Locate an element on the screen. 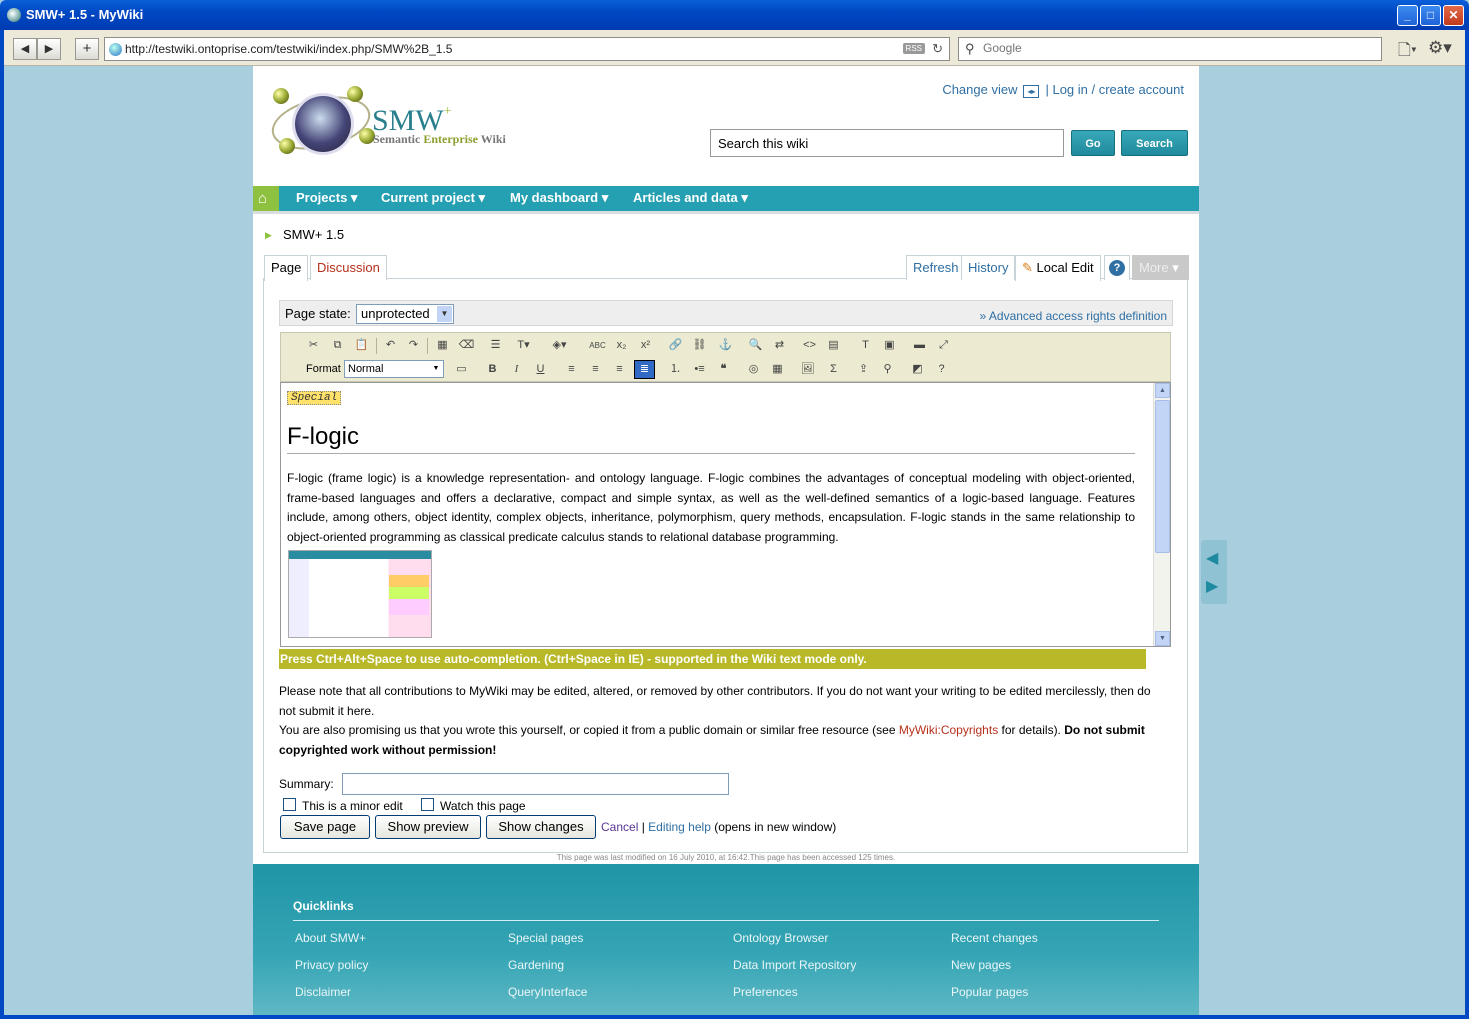 This screenshot has height=1019, width=1469. footer-link: Popular pages is located at coordinates (989, 992).